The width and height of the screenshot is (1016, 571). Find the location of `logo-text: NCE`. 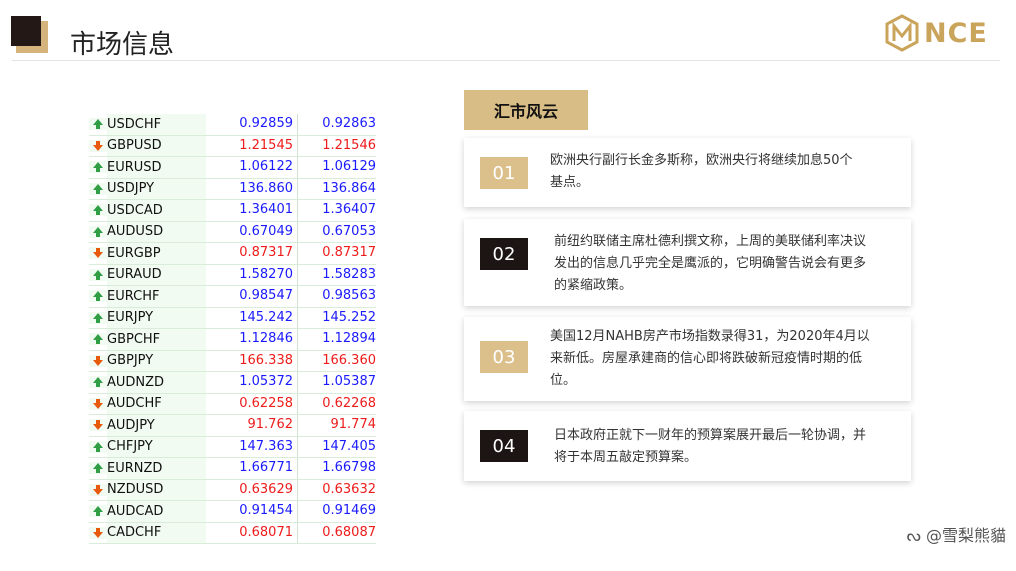

logo-text: NCE is located at coordinates (956, 33).